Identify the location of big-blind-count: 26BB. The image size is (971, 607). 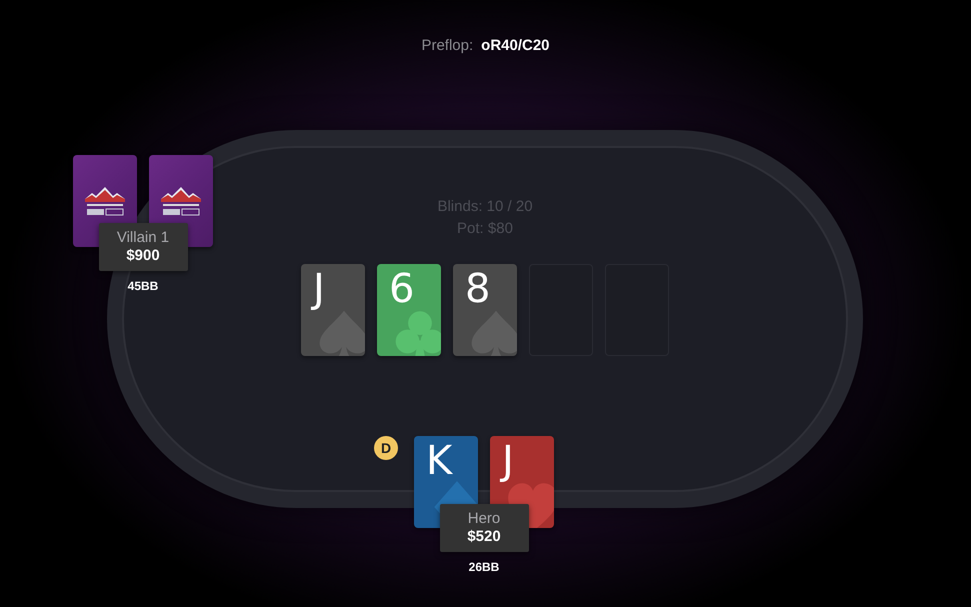
(484, 567).